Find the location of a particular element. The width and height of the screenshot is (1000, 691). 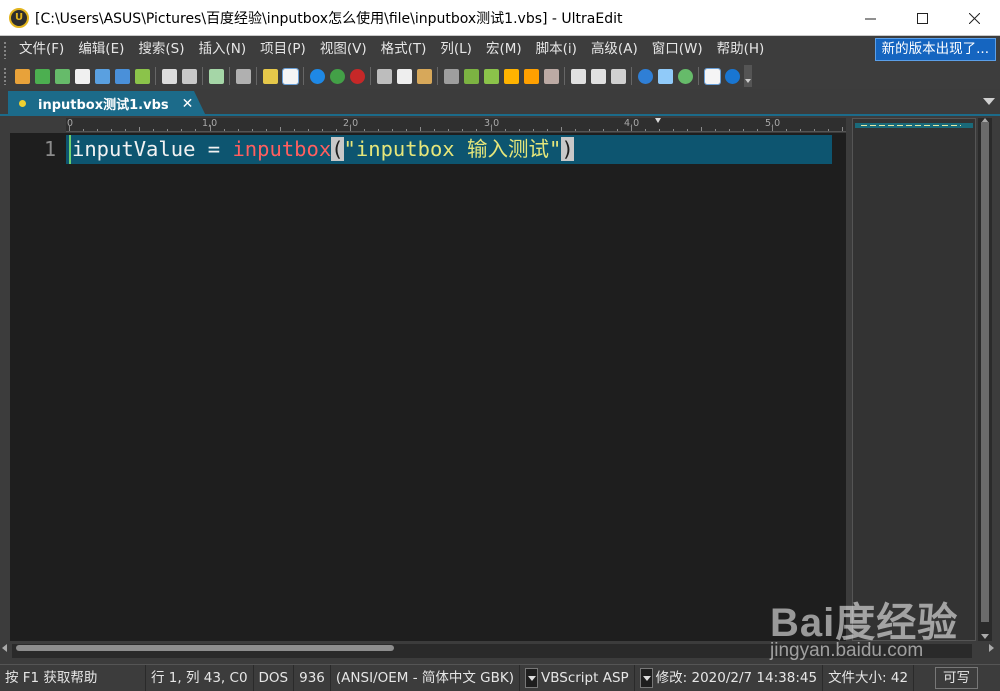

menu-edit: 编辑(E) is located at coordinates (101, 49).